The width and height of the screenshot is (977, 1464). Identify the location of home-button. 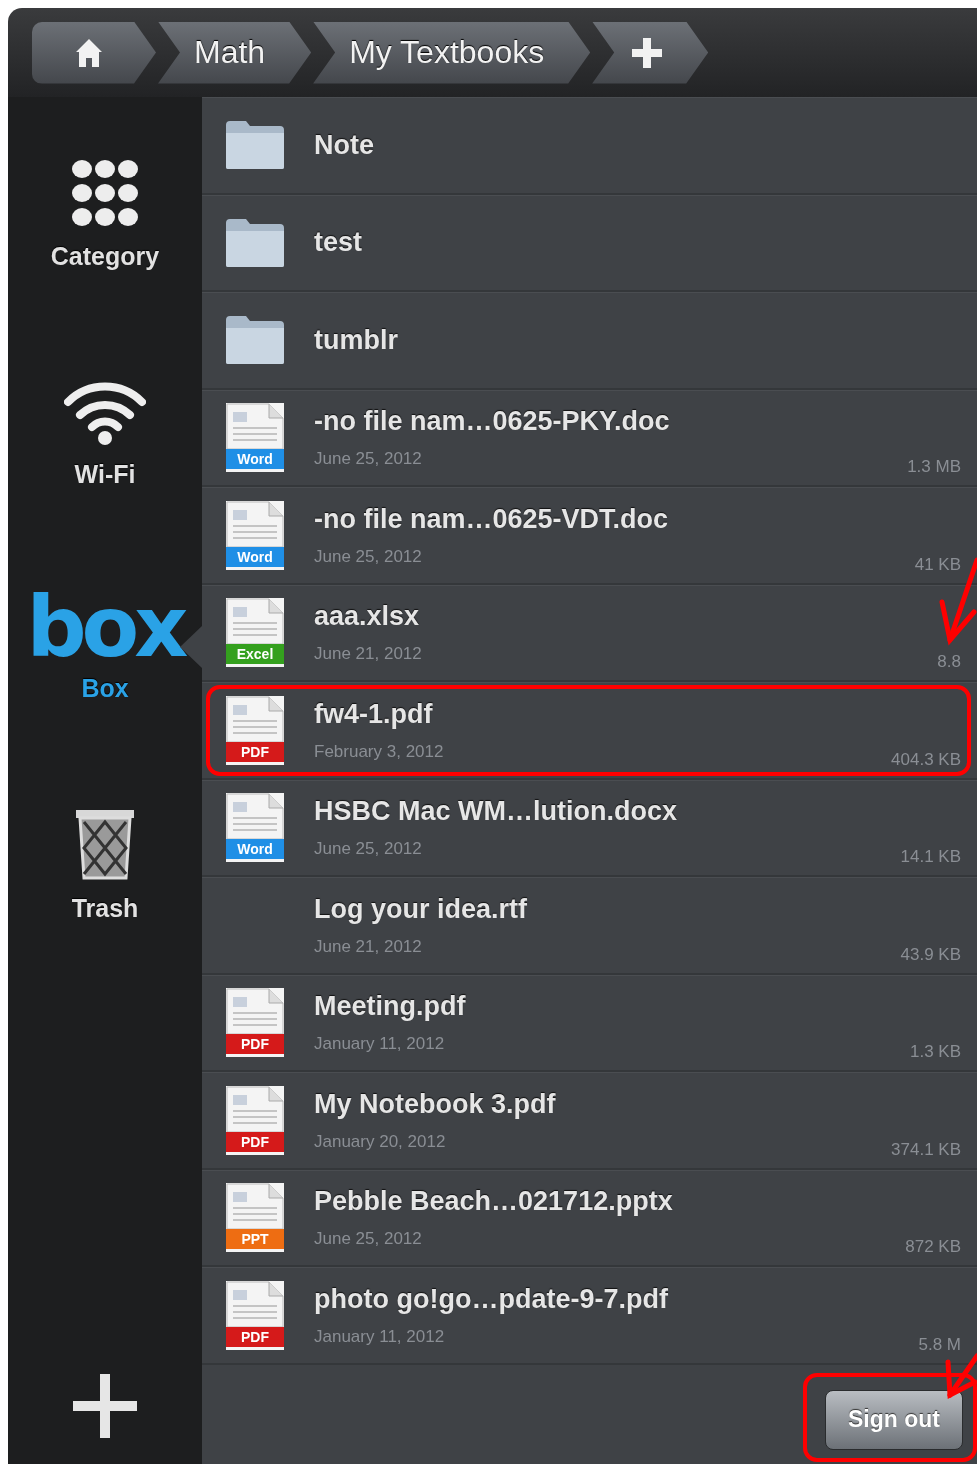
(94, 52).